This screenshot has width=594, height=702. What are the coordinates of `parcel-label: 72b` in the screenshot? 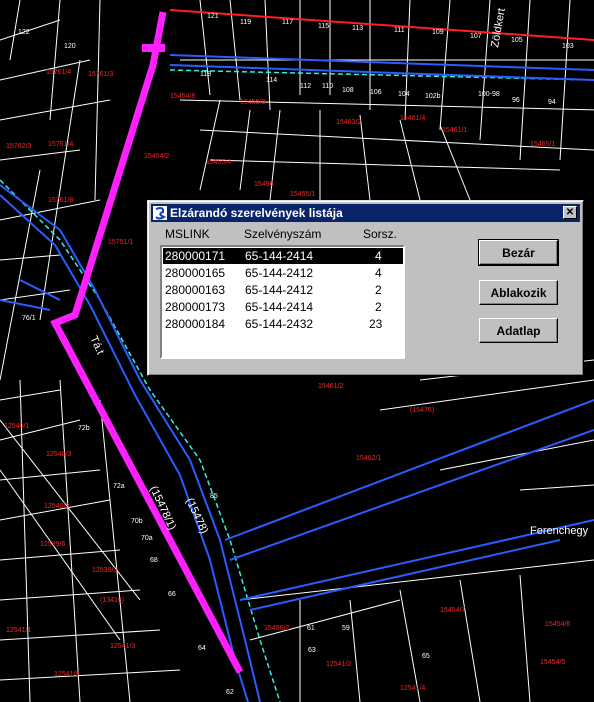 It's located at (84, 428).